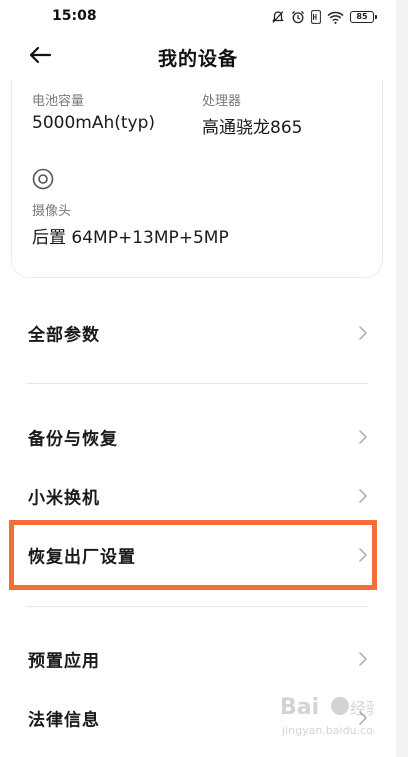  What do you see at coordinates (278, 17) in the screenshot?
I see `notification-off-icon` at bounding box center [278, 17].